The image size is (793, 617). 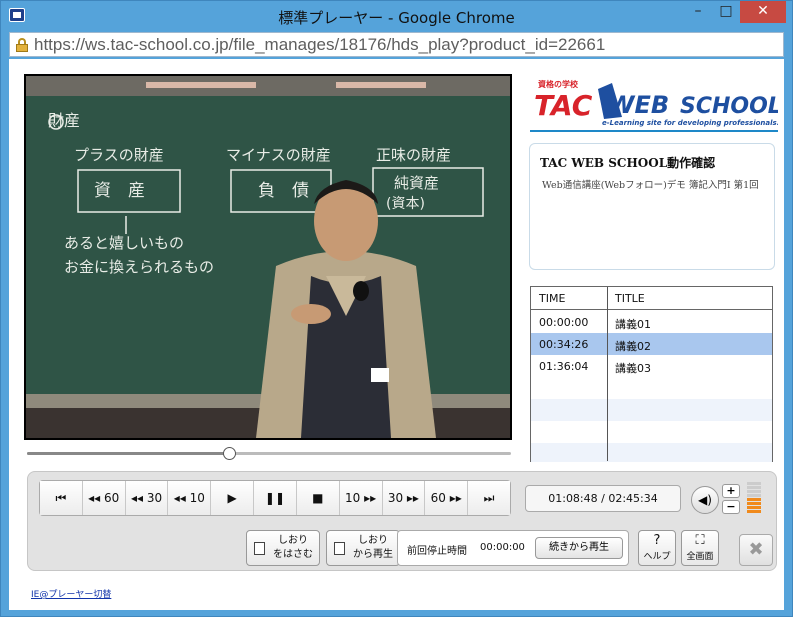 I want to click on chapter-time: 01:36:04, so click(x=564, y=366).